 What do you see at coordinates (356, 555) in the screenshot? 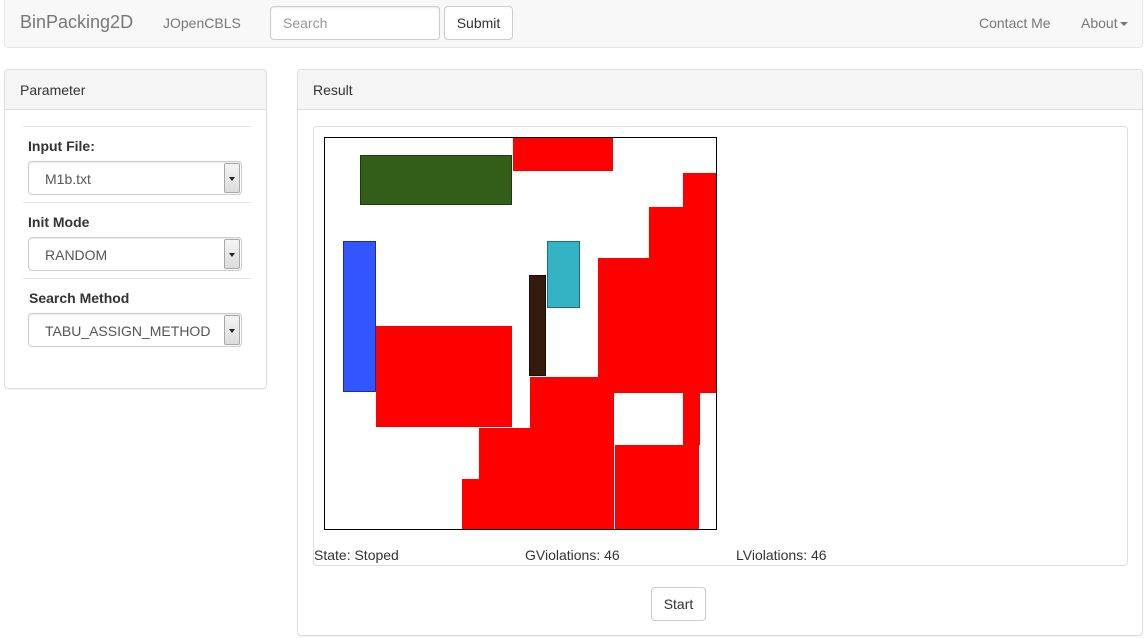
I see `state-text: State: Stoped` at bounding box center [356, 555].